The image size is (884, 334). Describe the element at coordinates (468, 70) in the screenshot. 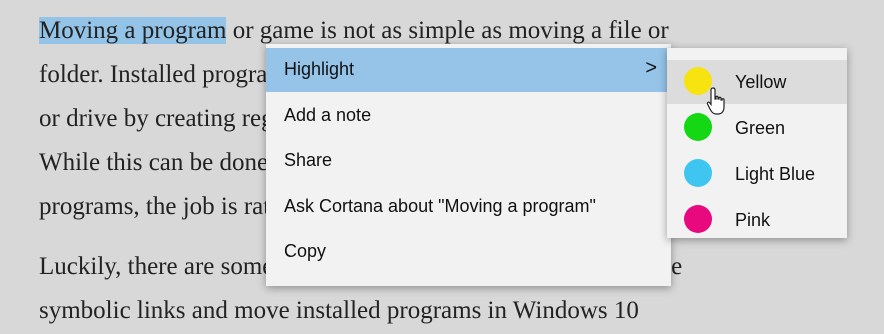

I see `menu-item-highlight: Highlight >` at that location.